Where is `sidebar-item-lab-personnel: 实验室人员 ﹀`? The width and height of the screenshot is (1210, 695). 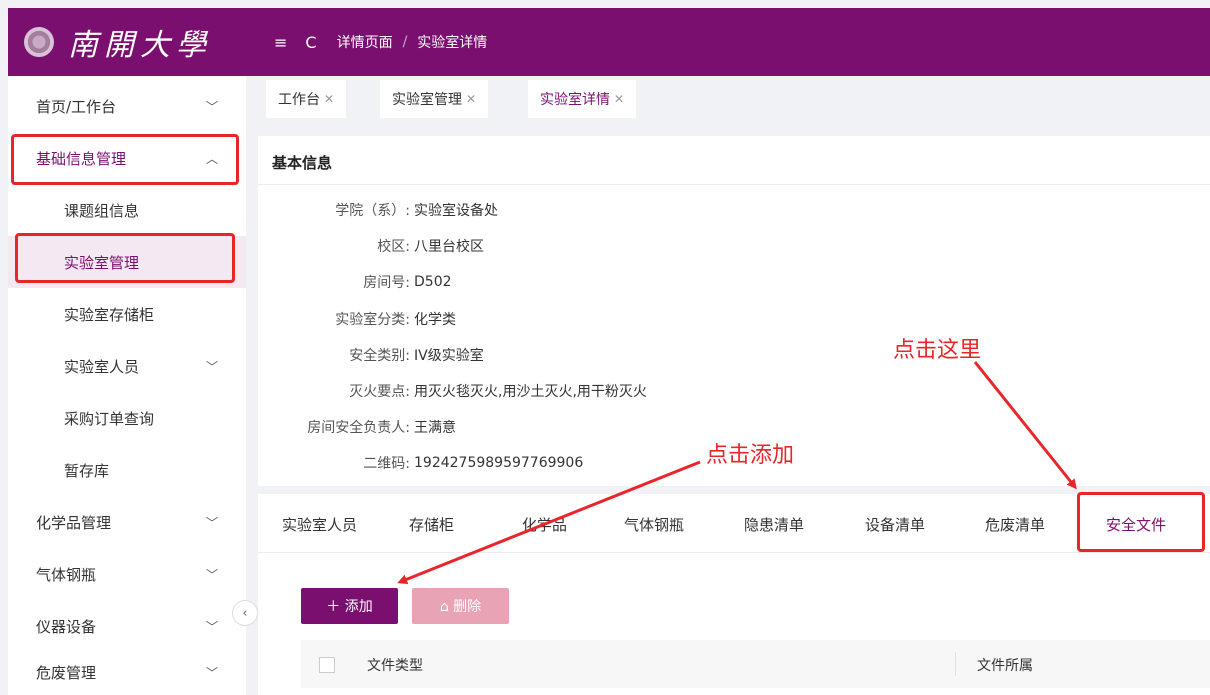
sidebar-item-lab-personnel: 实验室人员 ﹀ is located at coordinates (127, 366).